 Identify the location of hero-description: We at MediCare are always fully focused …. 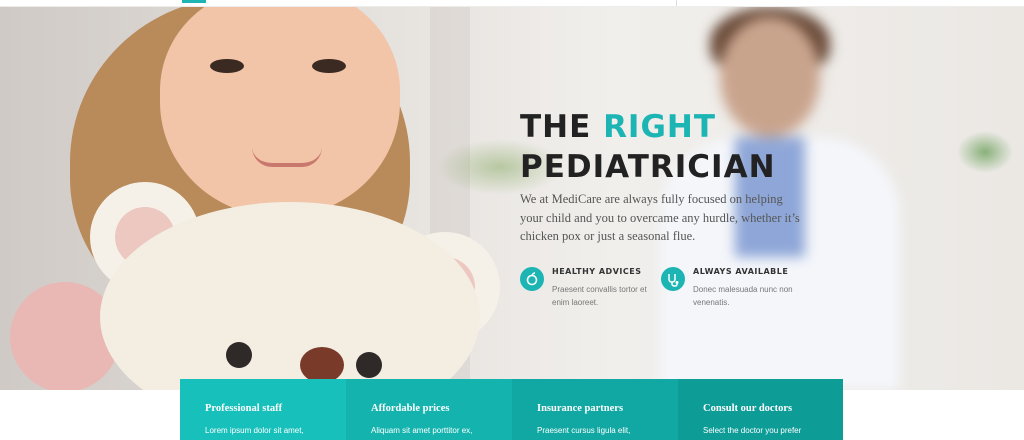
(660, 217).